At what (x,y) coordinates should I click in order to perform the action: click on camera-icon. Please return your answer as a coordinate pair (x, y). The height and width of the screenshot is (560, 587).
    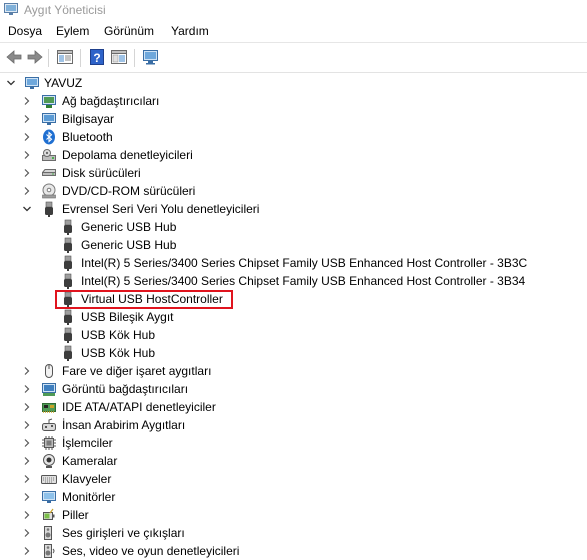
    Looking at the image, I should click on (49, 461).